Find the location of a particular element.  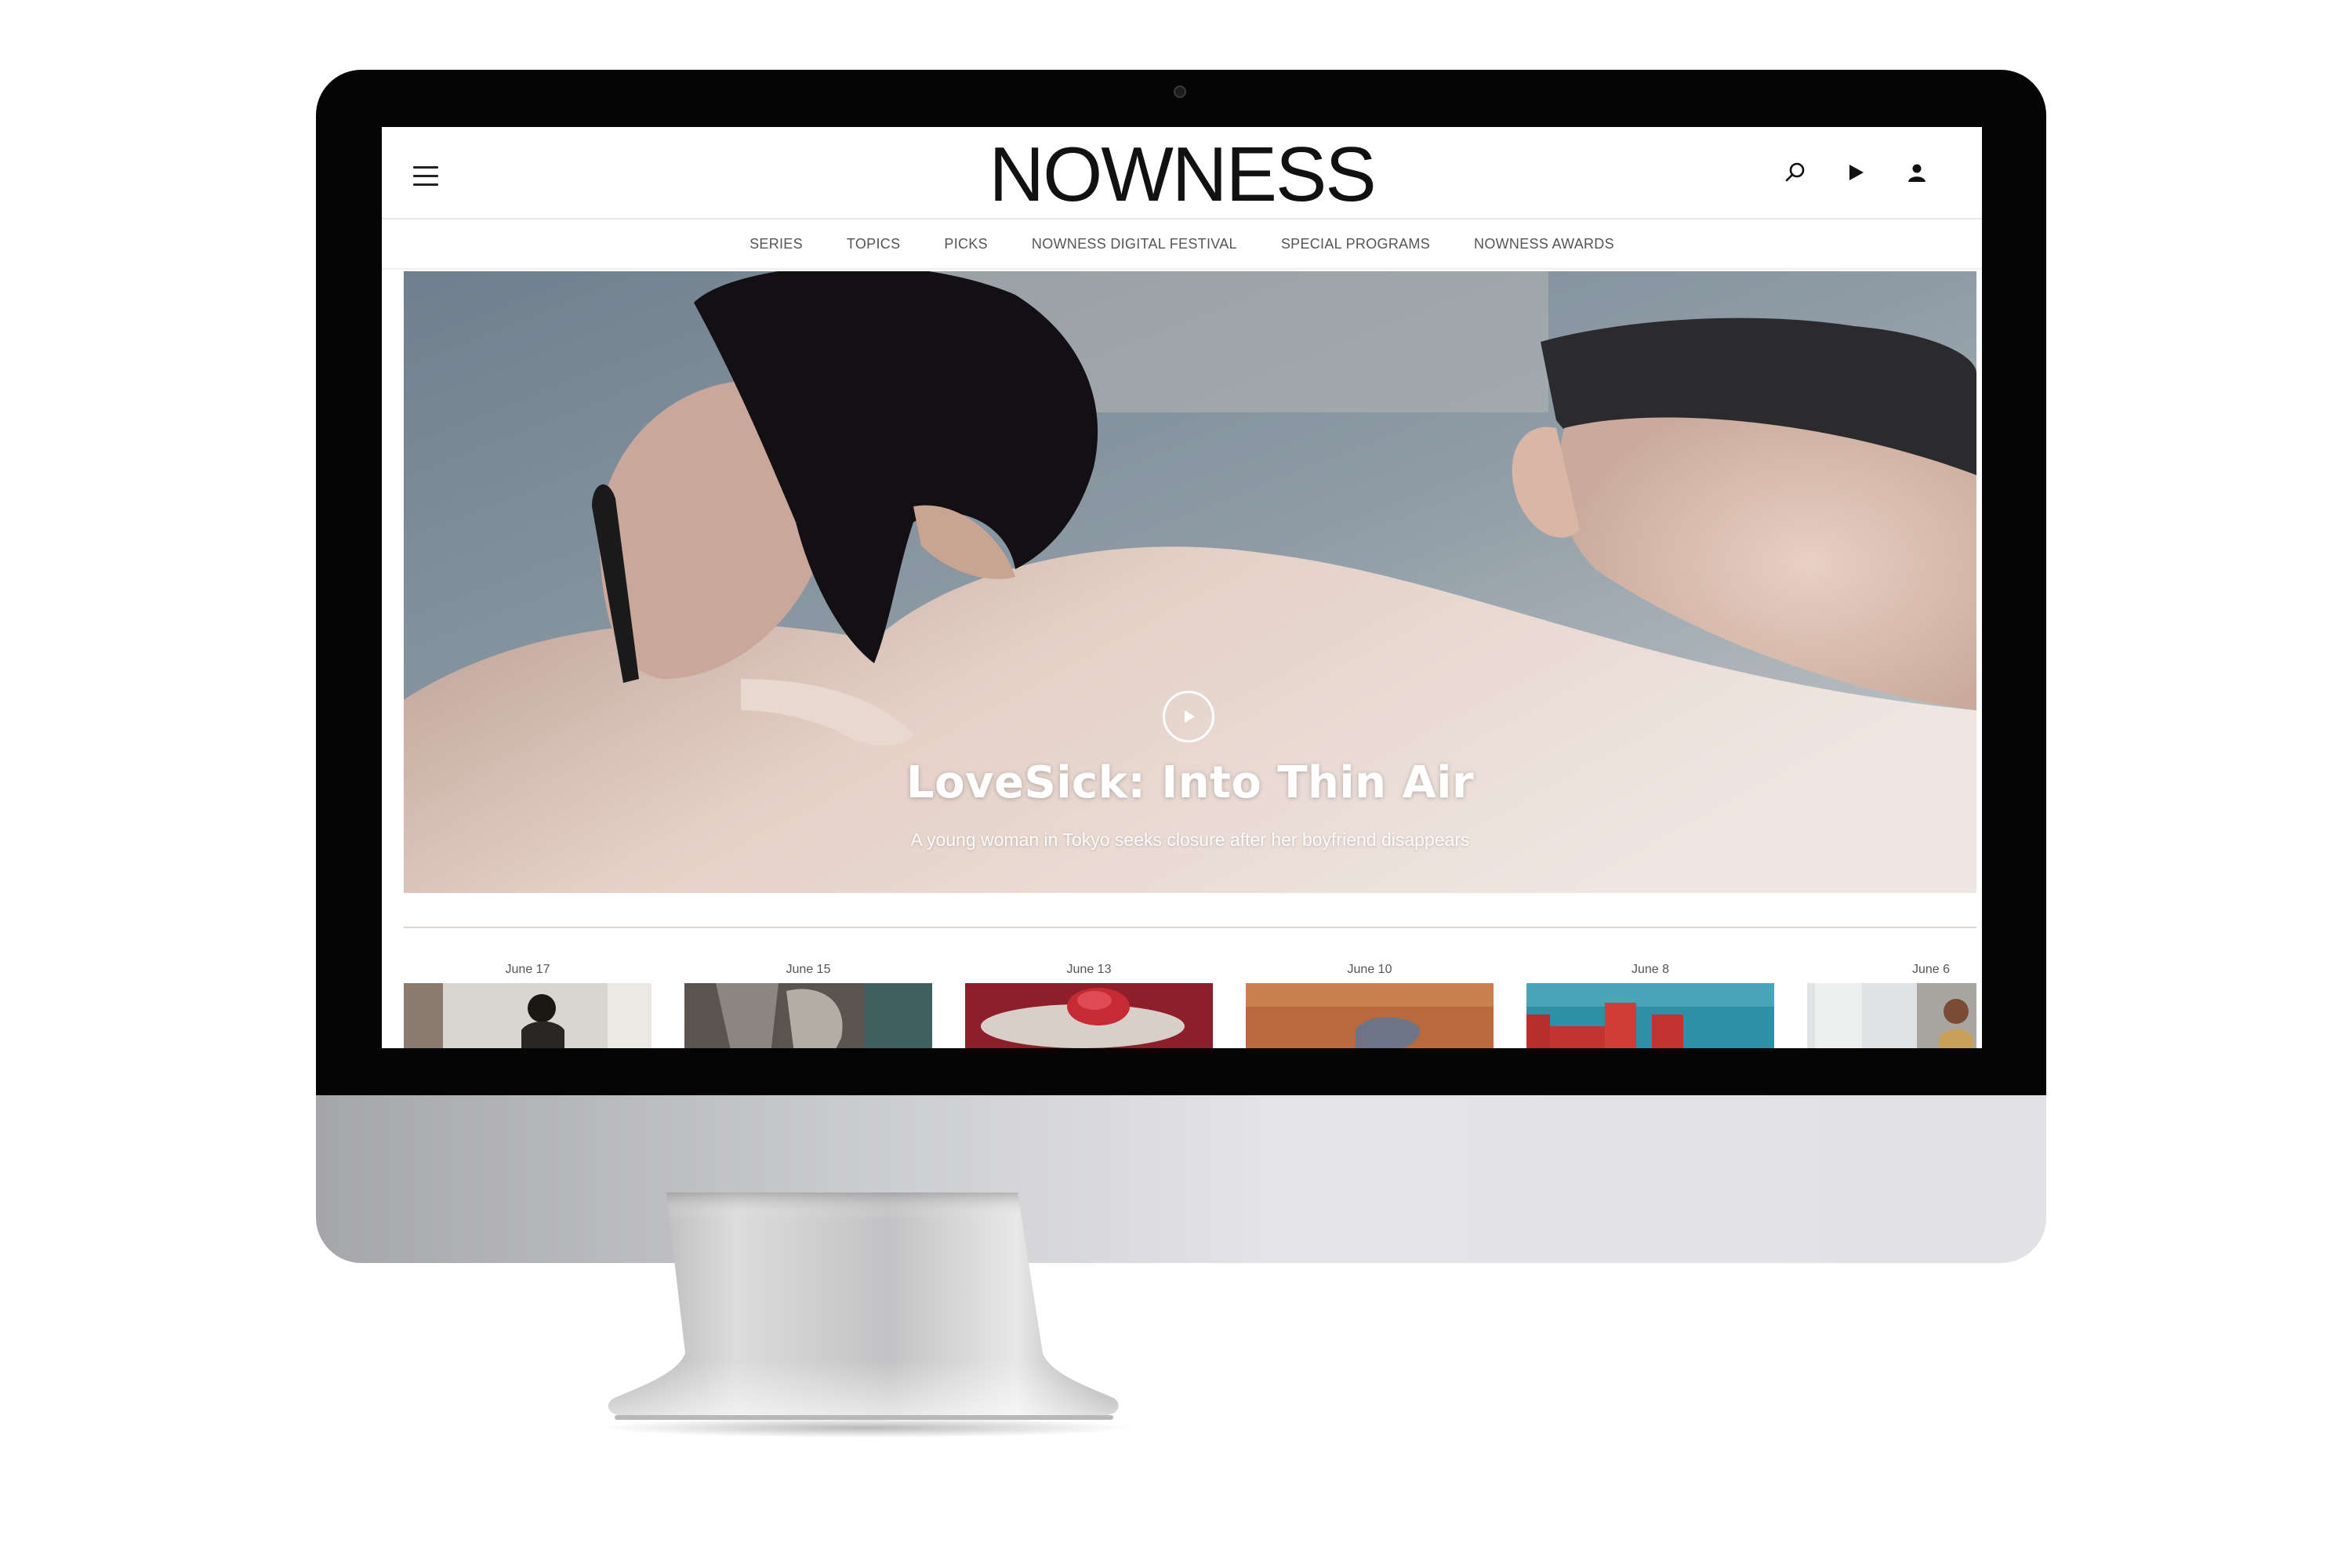

nav-special-programs: SPECIAL PROGRAMS is located at coordinates (1355, 244).